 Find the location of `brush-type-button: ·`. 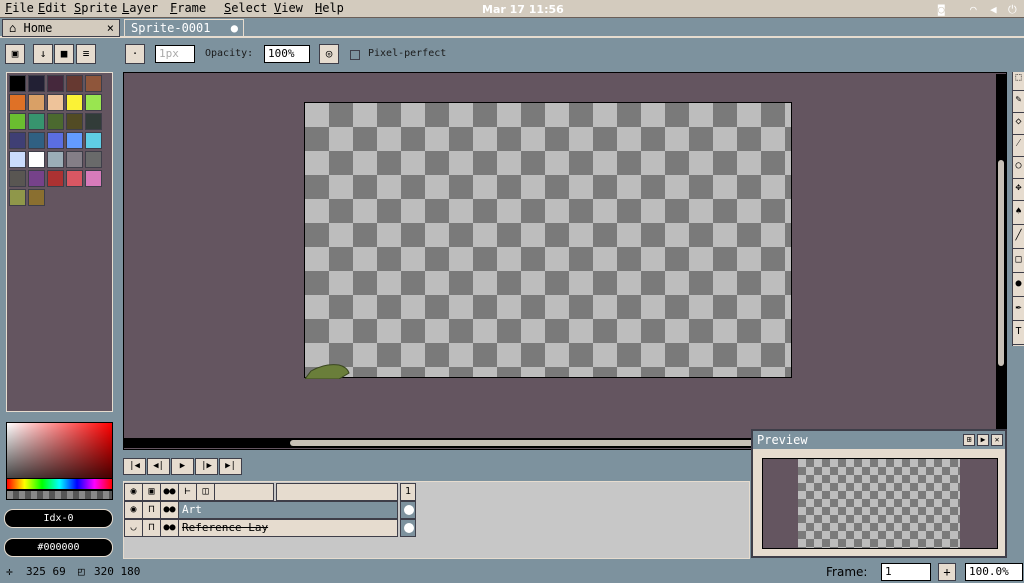

brush-type-button: · is located at coordinates (135, 54).